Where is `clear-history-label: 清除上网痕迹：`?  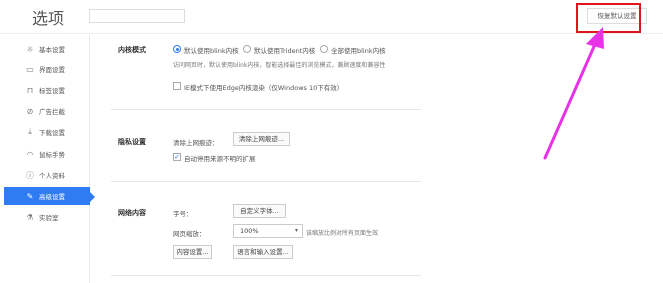
clear-history-label: 清除上网痕迹： is located at coordinates (196, 143).